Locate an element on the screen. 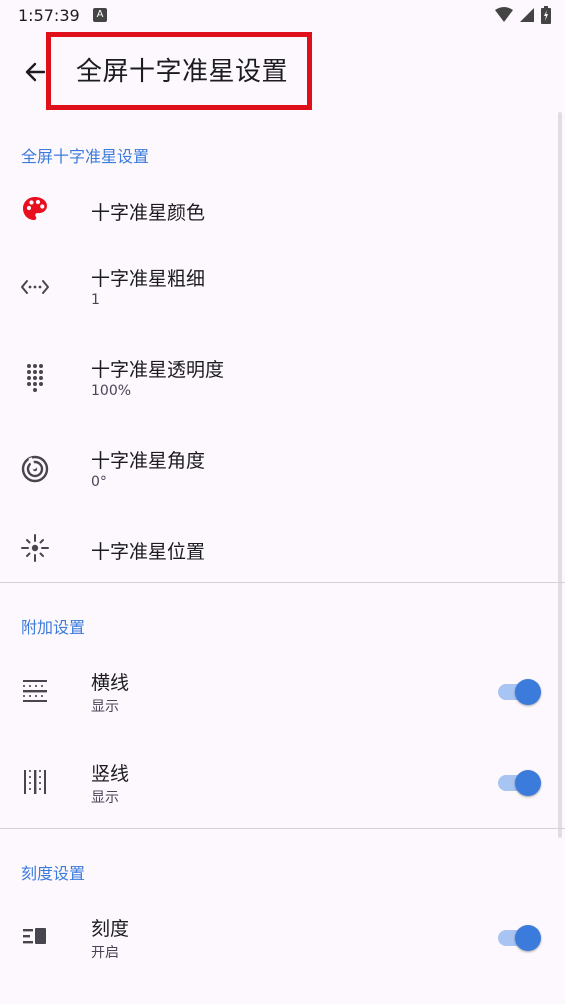 Image resolution: width=565 pixels, height=1004 pixels. list-item-scale: 刻度 开启 is located at coordinates (280, 940).